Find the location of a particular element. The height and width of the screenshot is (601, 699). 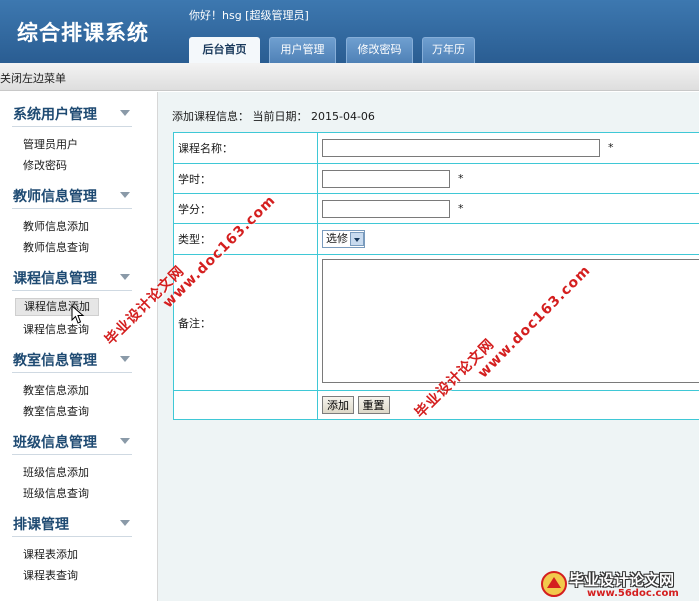

close-left-menu-link: 关闭左边菜单 is located at coordinates (33, 78).